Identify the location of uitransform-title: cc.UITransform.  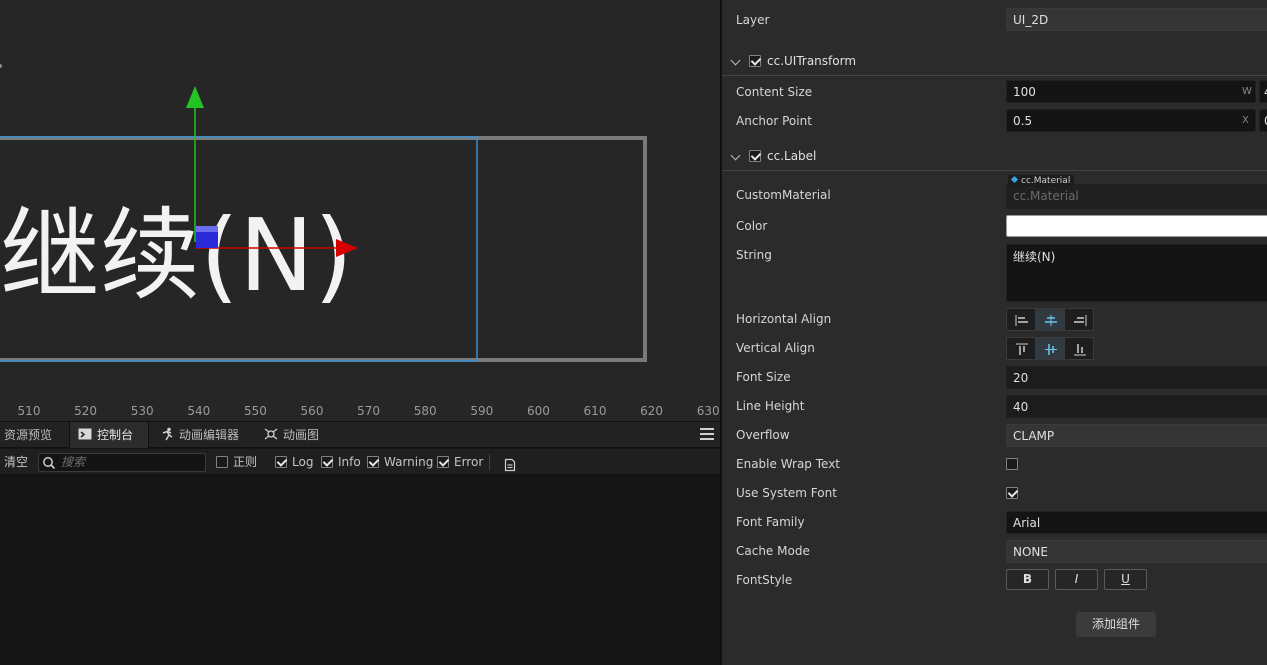
(812, 61).